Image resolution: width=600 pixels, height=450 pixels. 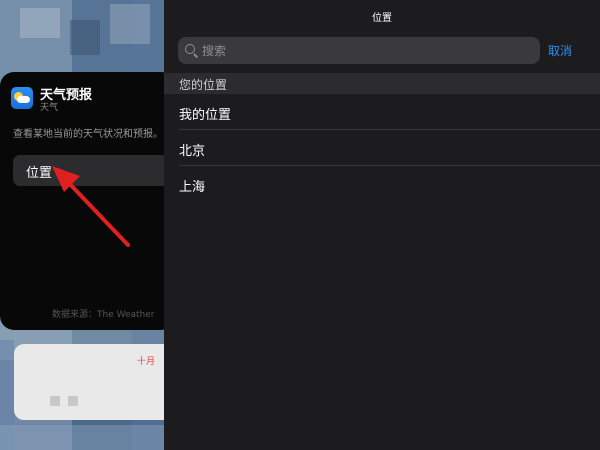 I want to click on location-button-label: 位置, so click(x=39, y=173).